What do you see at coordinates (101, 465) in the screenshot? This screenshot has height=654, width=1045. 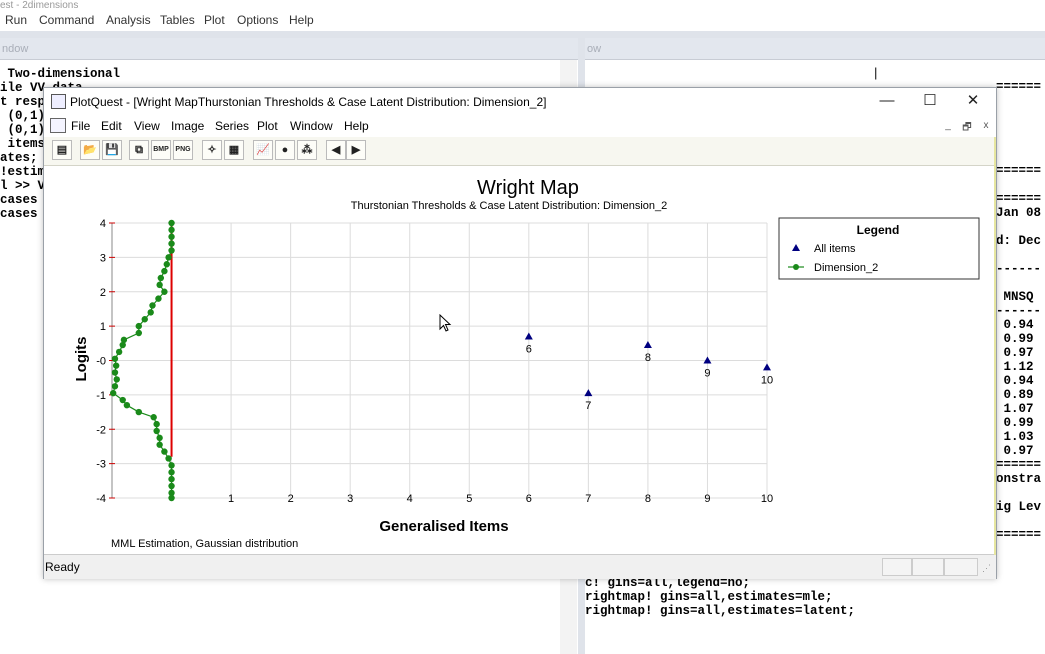 I see `y-tick-label: -3` at bounding box center [101, 465].